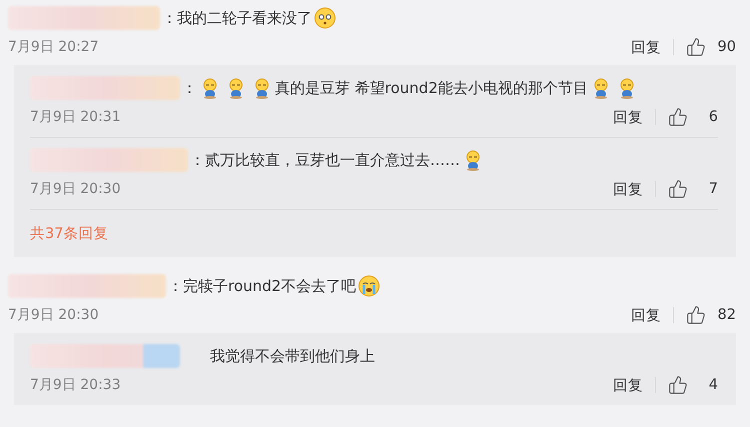  What do you see at coordinates (262, 286) in the screenshot?
I see `comment-text: ：完犊子round2不会去了吧` at bounding box center [262, 286].